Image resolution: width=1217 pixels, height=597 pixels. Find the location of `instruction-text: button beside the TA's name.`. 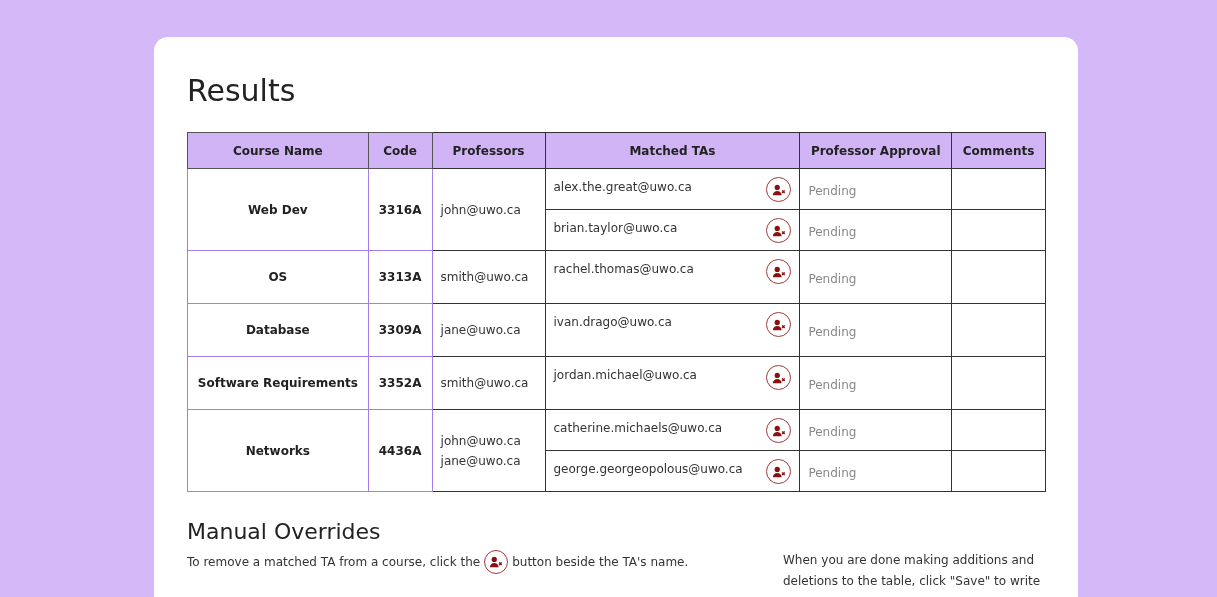

instruction-text: button beside the TA's name. is located at coordinates (600, 562).